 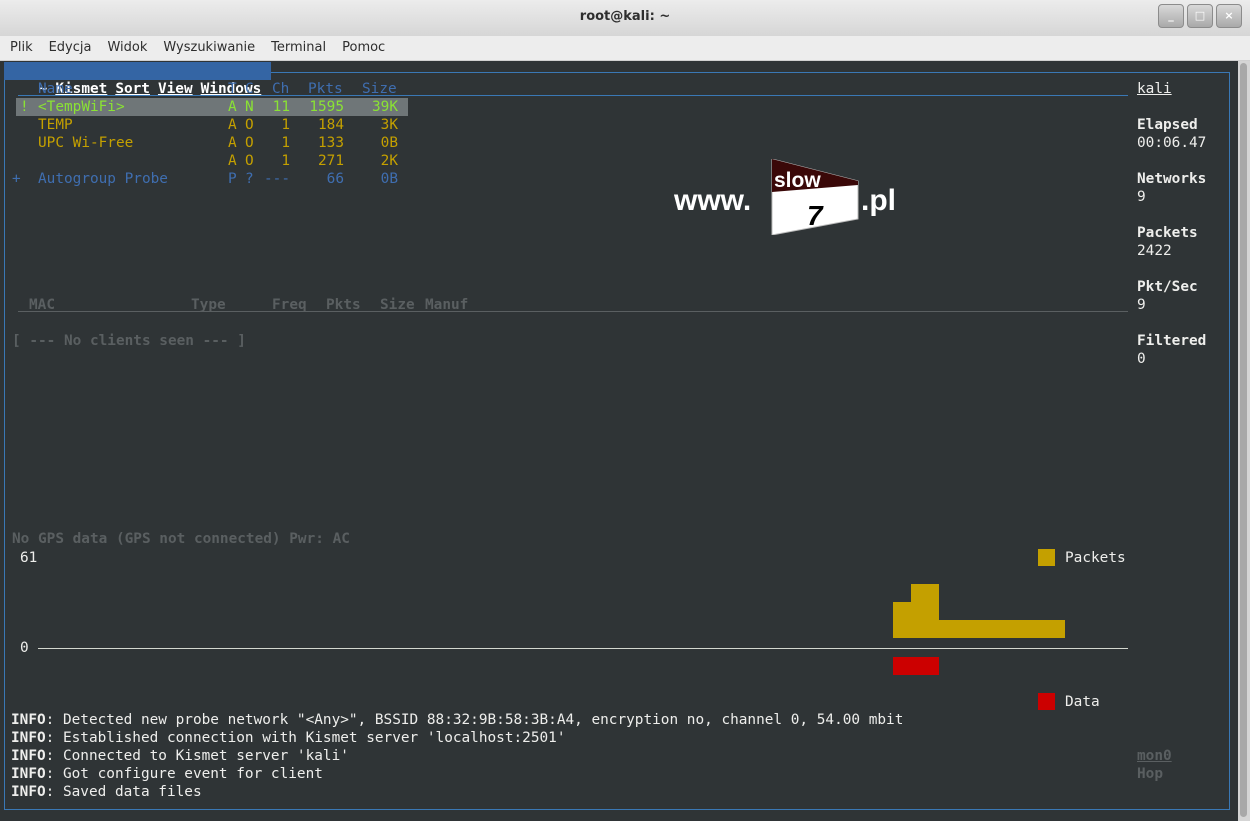 I want to click on row-name: <TempWiFi>, so click(x=81, y=107).